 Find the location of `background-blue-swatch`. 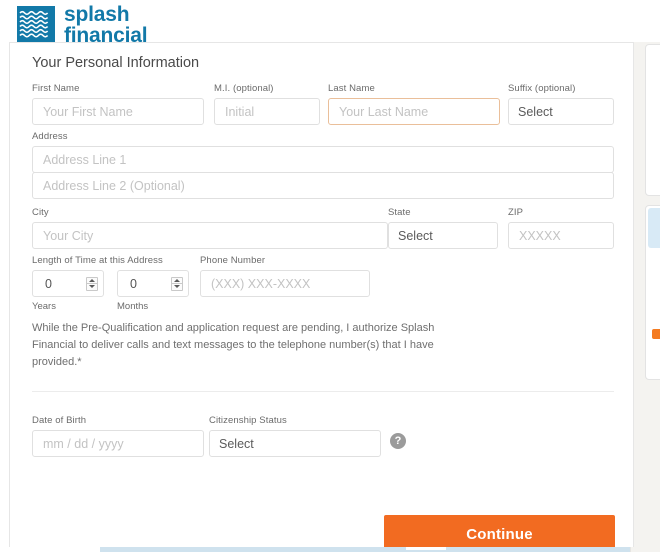

background-blue-swatch is located at coordinates (654, 228).